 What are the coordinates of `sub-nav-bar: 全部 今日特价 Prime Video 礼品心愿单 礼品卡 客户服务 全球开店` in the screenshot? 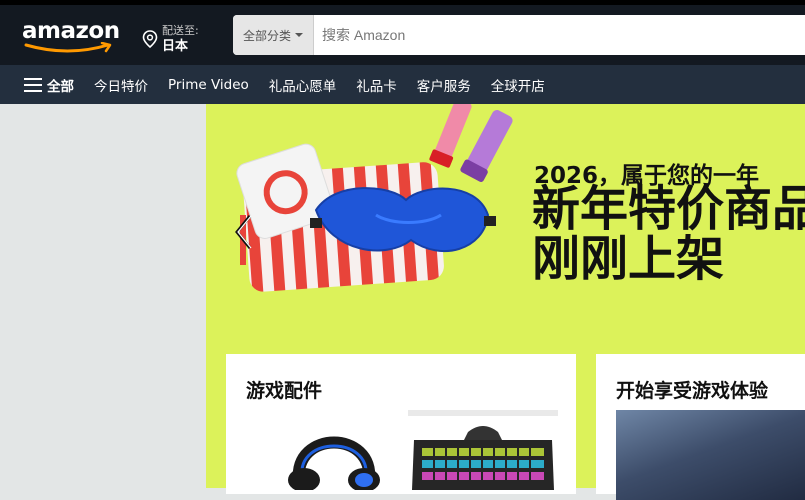 It's located at (402, 84).